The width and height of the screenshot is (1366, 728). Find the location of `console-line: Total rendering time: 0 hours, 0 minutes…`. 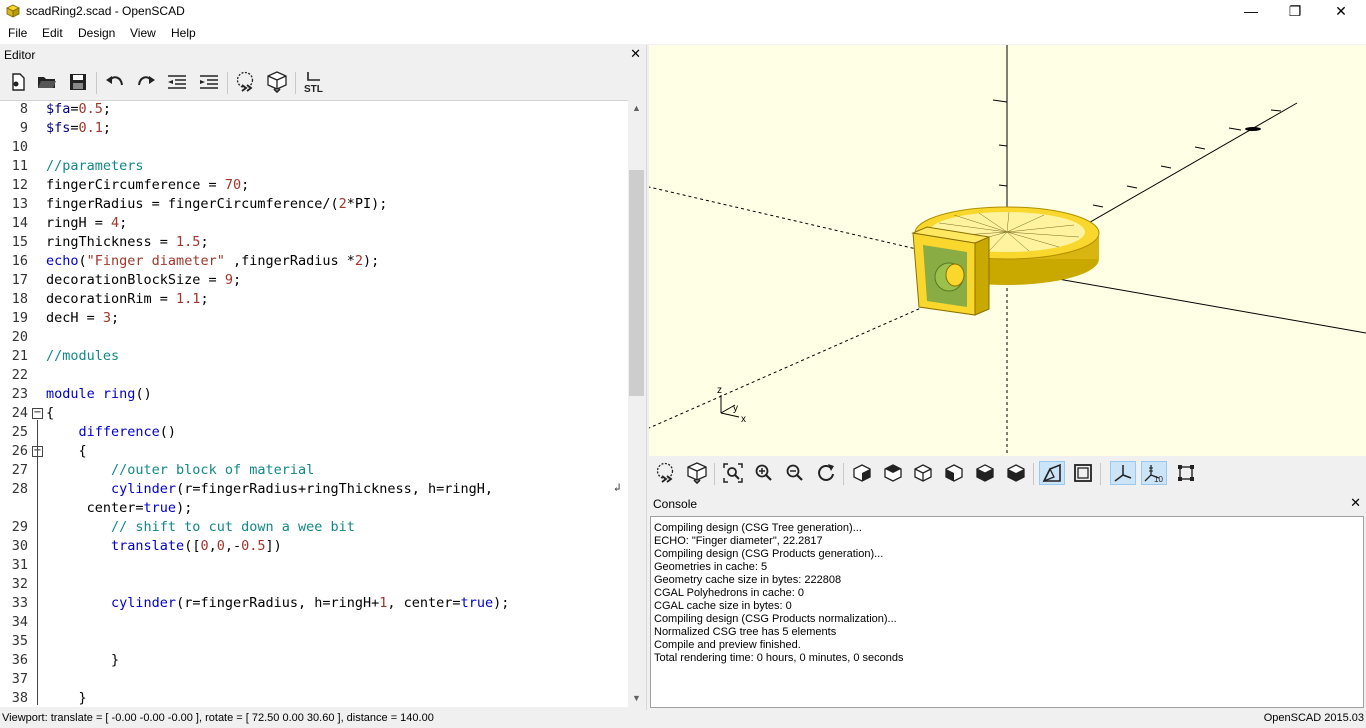

console-line: Total rendering time: 0 hours, 0 minutes… is located at coordinates (779, 658).